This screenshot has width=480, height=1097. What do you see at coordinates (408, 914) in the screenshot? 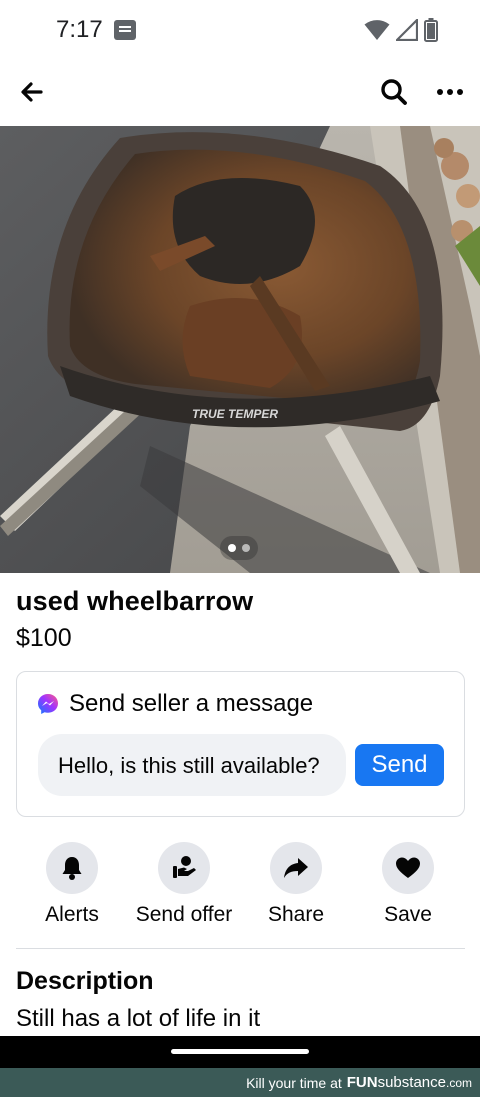
I see `save-label: Save` at bounding box center [408, 914].